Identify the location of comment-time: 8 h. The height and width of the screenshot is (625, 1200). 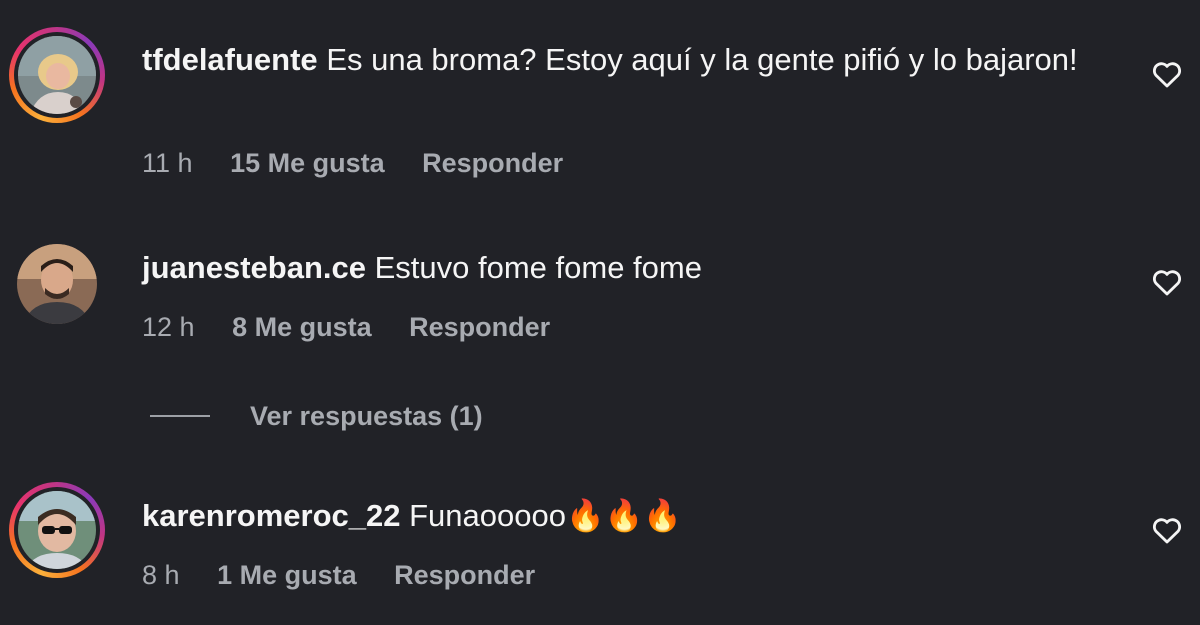
(161, 575).